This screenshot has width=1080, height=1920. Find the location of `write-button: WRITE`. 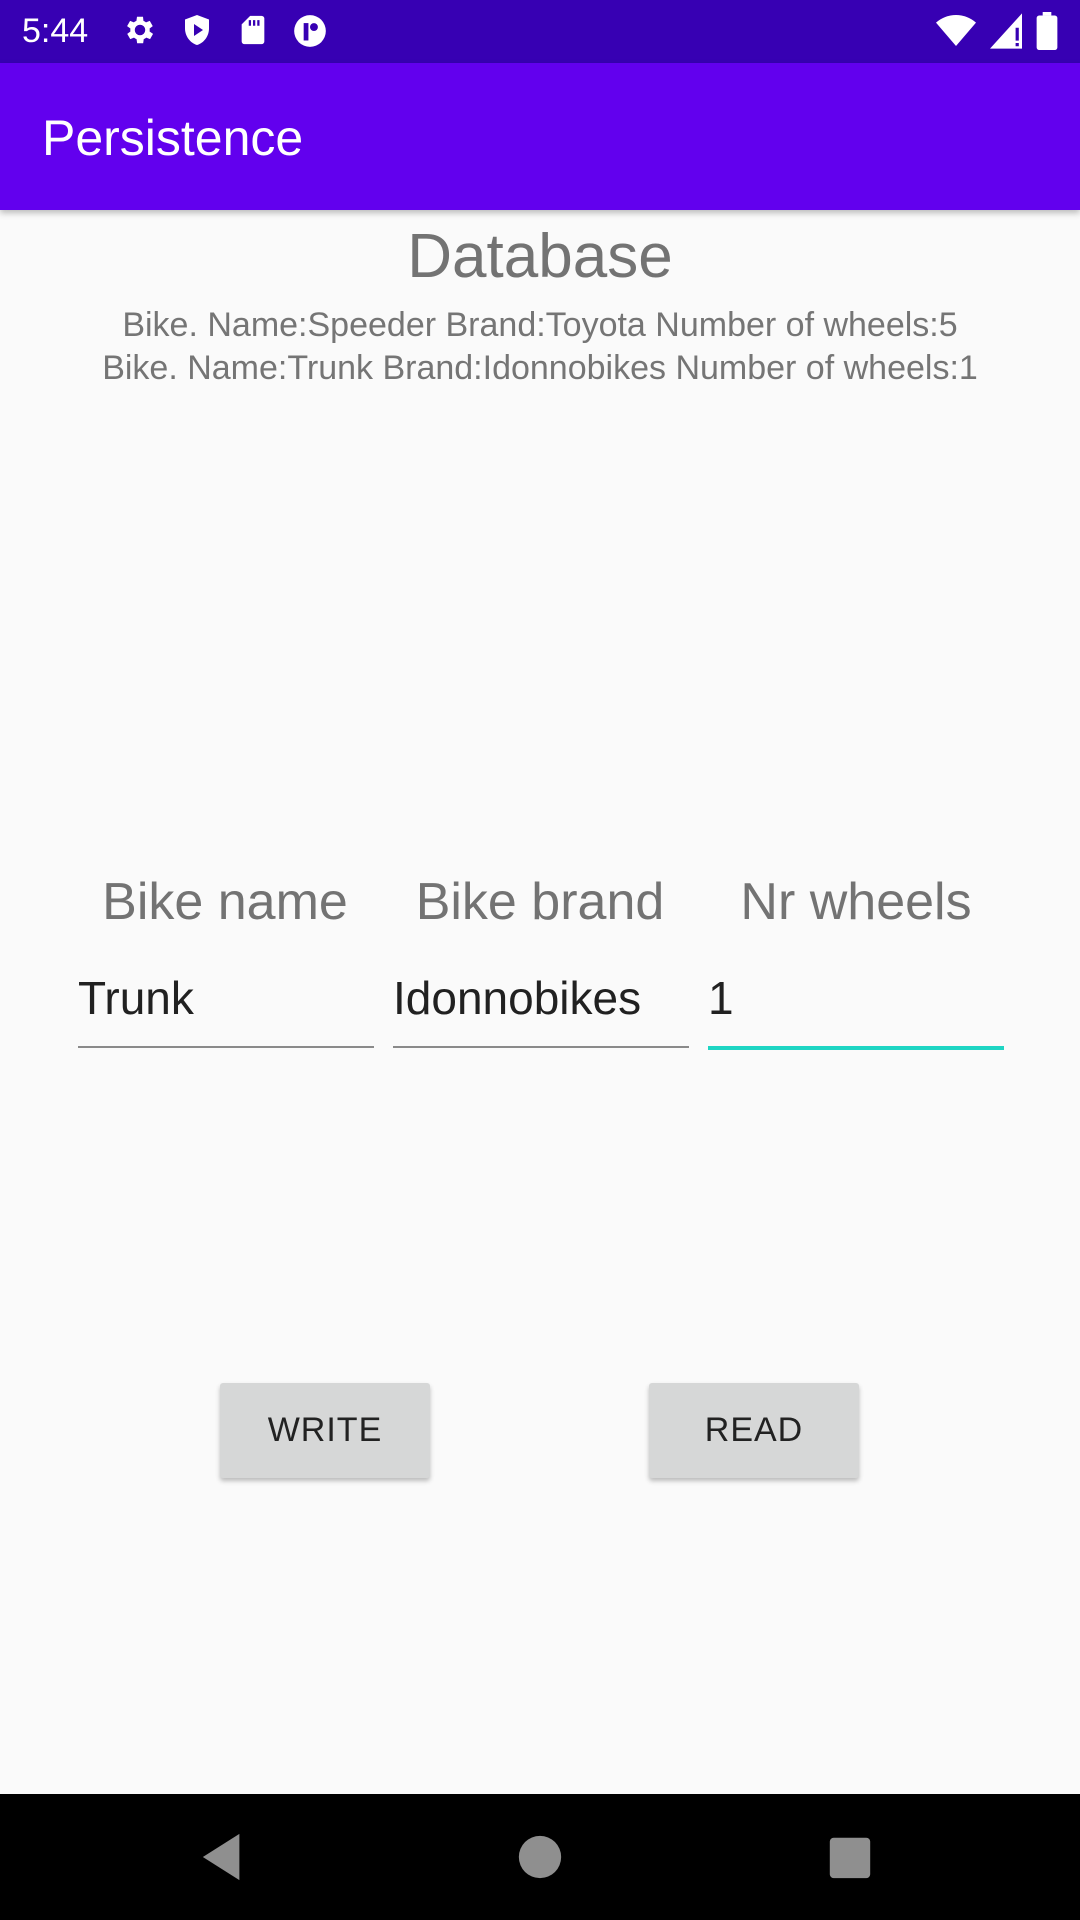

write-button: WRITE is located at coordinates (325, 1430).